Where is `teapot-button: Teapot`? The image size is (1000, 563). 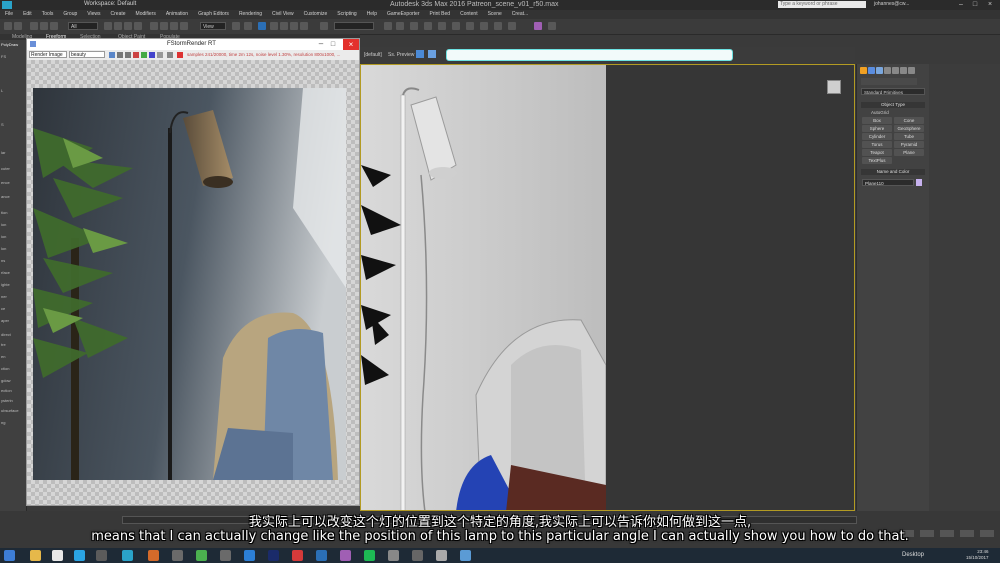
teapot-button: Teapot is located at coordinates (877, 152).